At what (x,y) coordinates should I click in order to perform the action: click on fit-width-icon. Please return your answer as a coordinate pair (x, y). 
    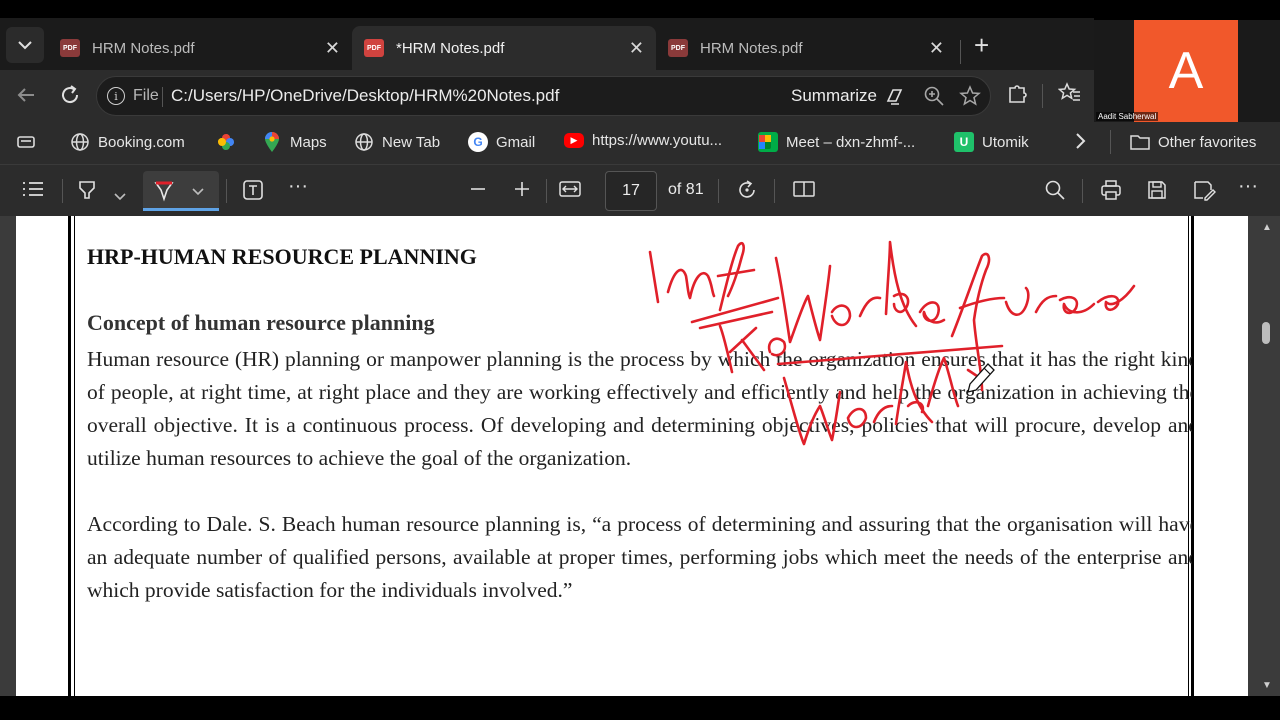
    Looking at the image, I should click on (570, 192).